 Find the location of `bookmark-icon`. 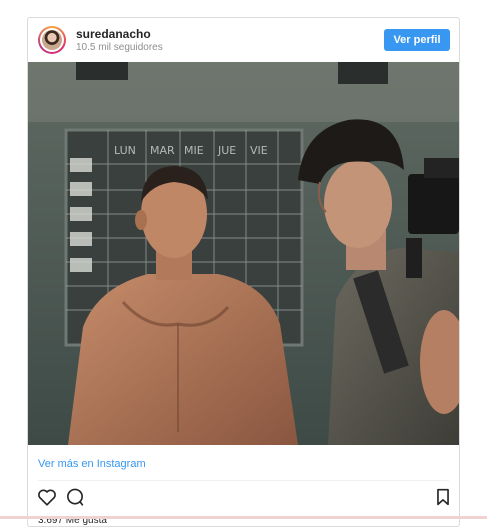

bookmark-icon is located at coordinates (443, 497).